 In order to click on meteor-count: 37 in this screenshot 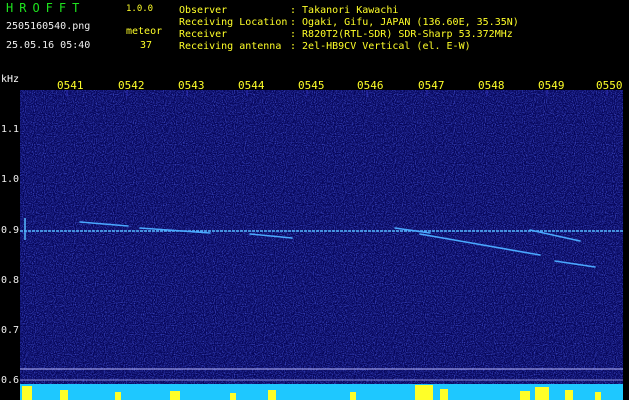, I will do `click(146, 45)`.